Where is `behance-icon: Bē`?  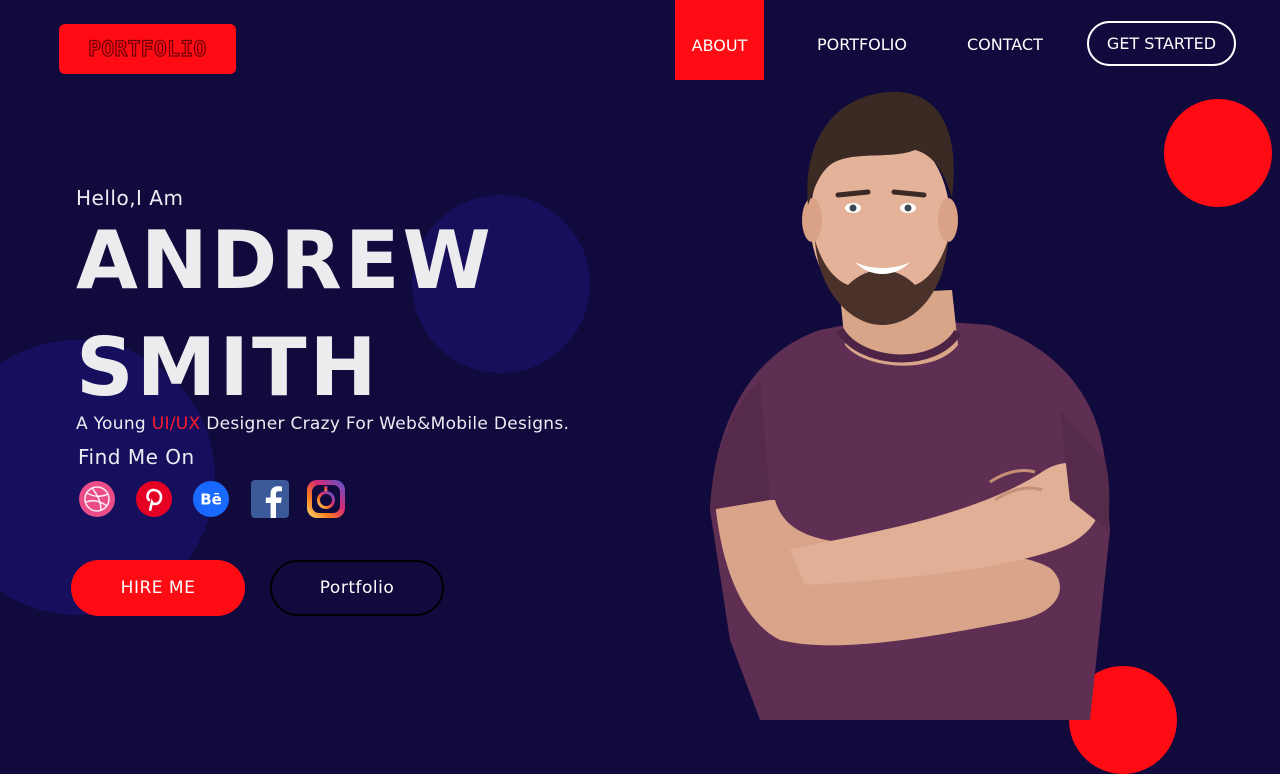
behance-icon: Bē is located at coordinates (211, 499).